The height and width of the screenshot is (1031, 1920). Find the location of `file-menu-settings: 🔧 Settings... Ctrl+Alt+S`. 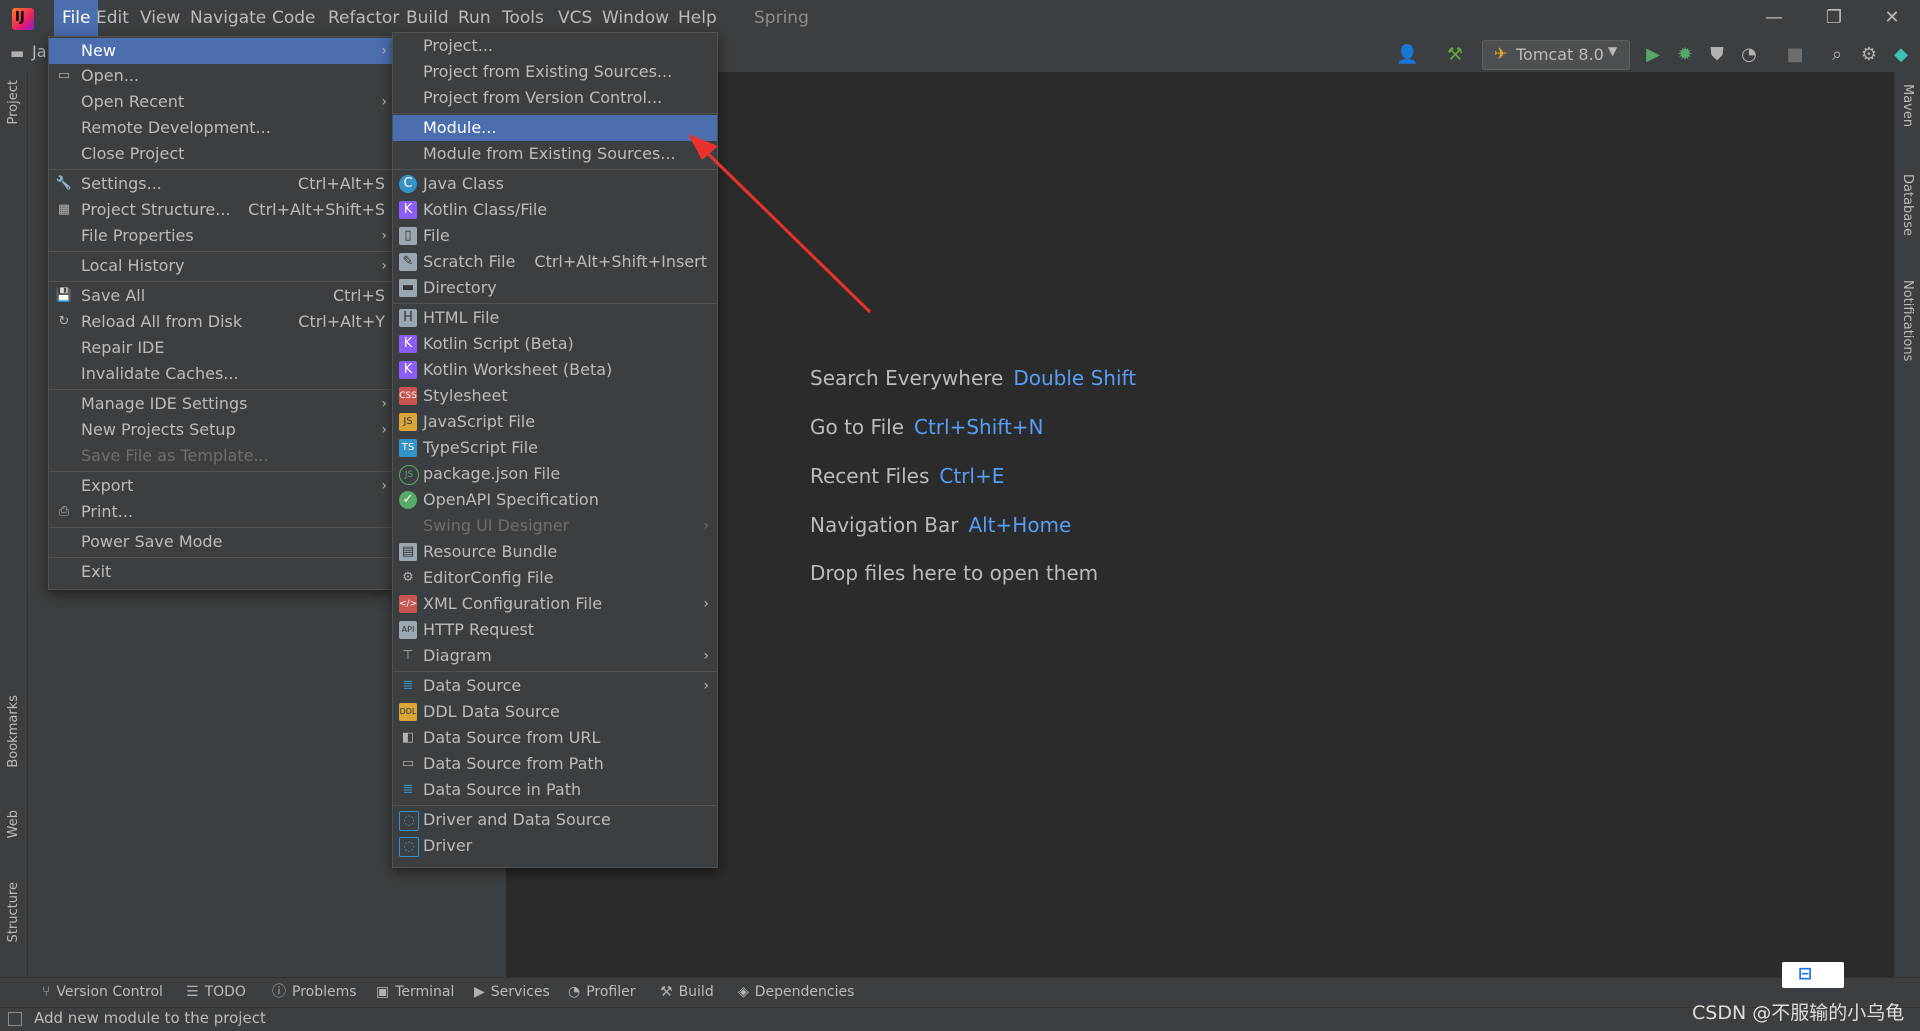

file-menu-settings: 🔧 Settings... Ctrl+Alt+S is located at coordinates (222, 184).